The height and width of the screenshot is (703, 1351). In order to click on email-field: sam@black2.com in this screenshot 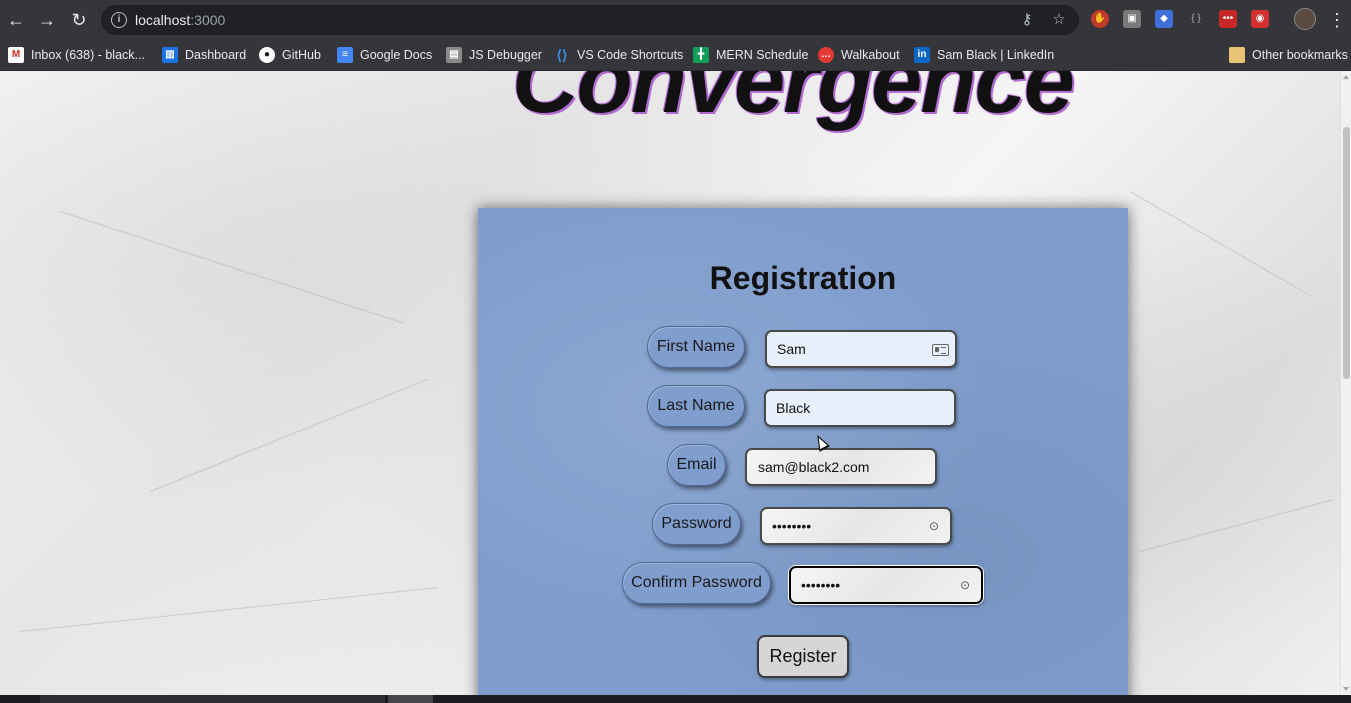, I will do `click(841, 467)`.